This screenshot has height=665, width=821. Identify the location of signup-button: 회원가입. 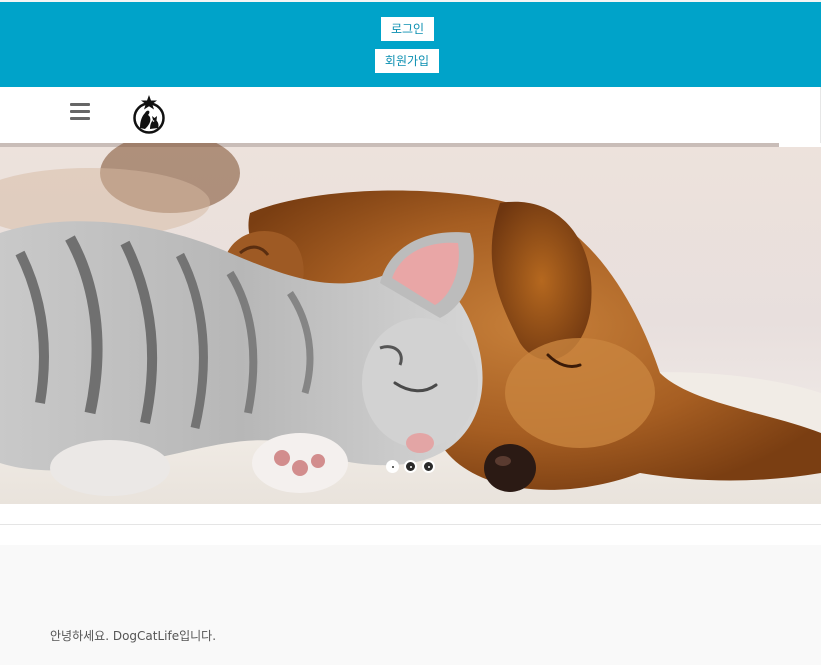
(407, 61).